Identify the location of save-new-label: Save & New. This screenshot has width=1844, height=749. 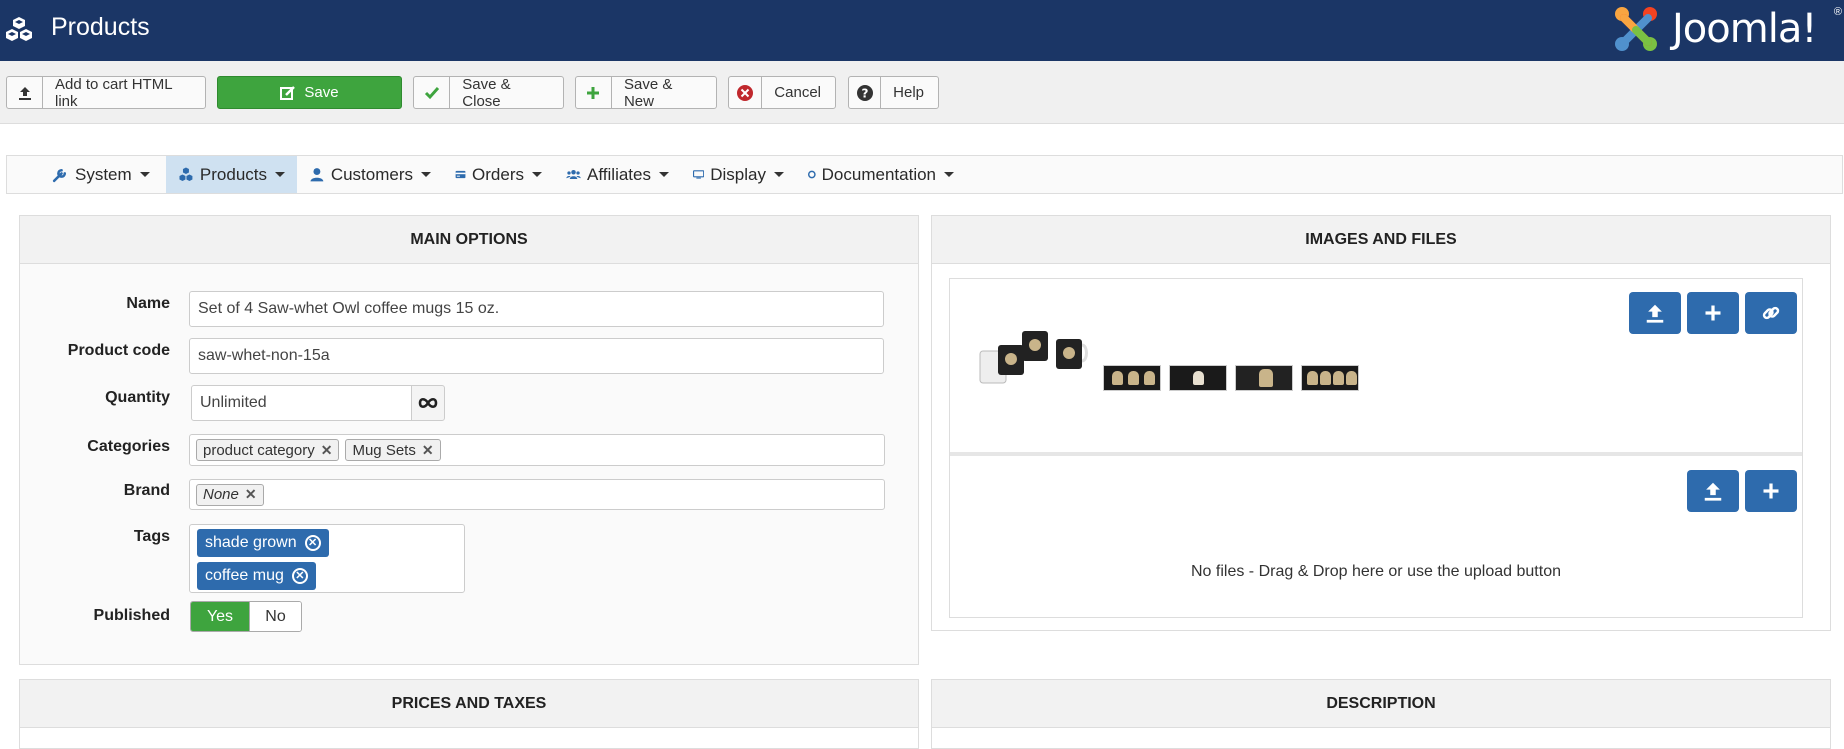
(648, 92).